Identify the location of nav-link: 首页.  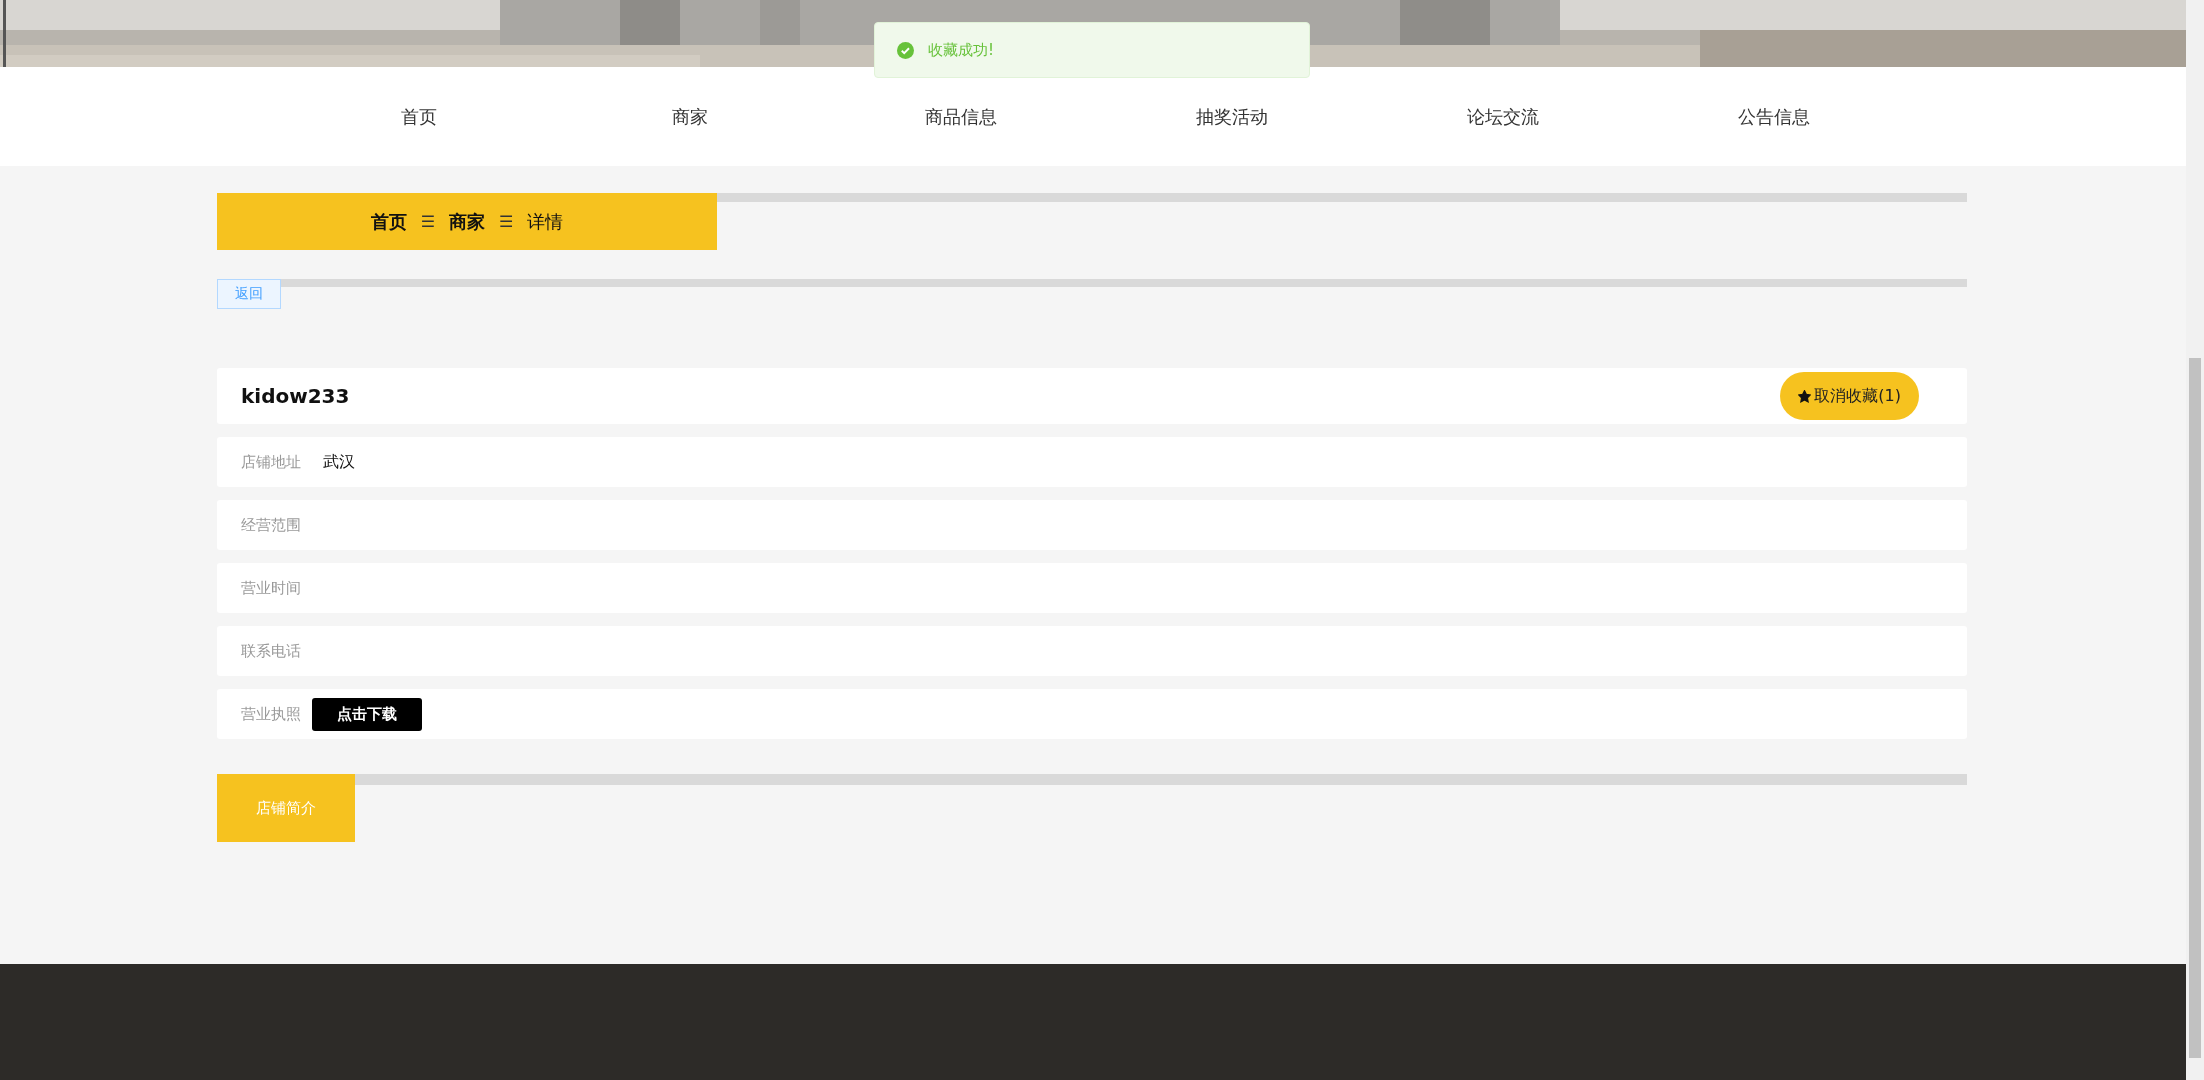
(418, 116).